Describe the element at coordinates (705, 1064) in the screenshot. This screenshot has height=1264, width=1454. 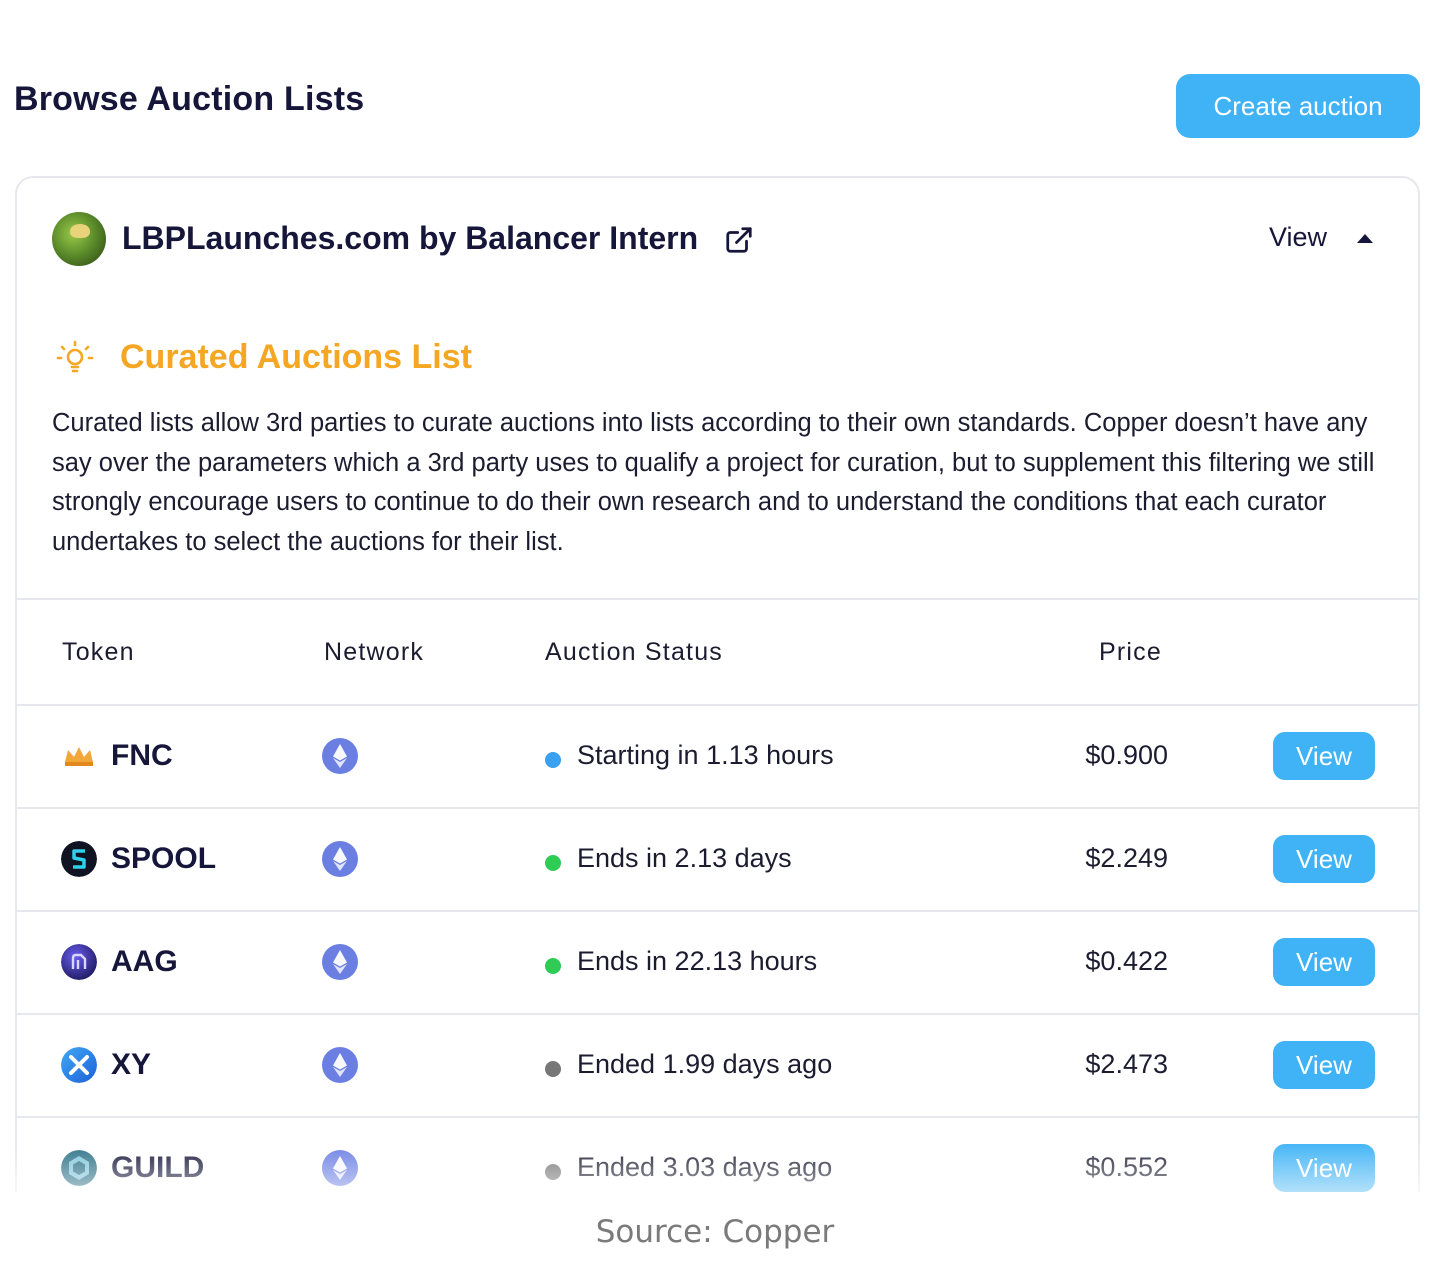
I see `auction-status: Ended 1.99 days ago` at that location.